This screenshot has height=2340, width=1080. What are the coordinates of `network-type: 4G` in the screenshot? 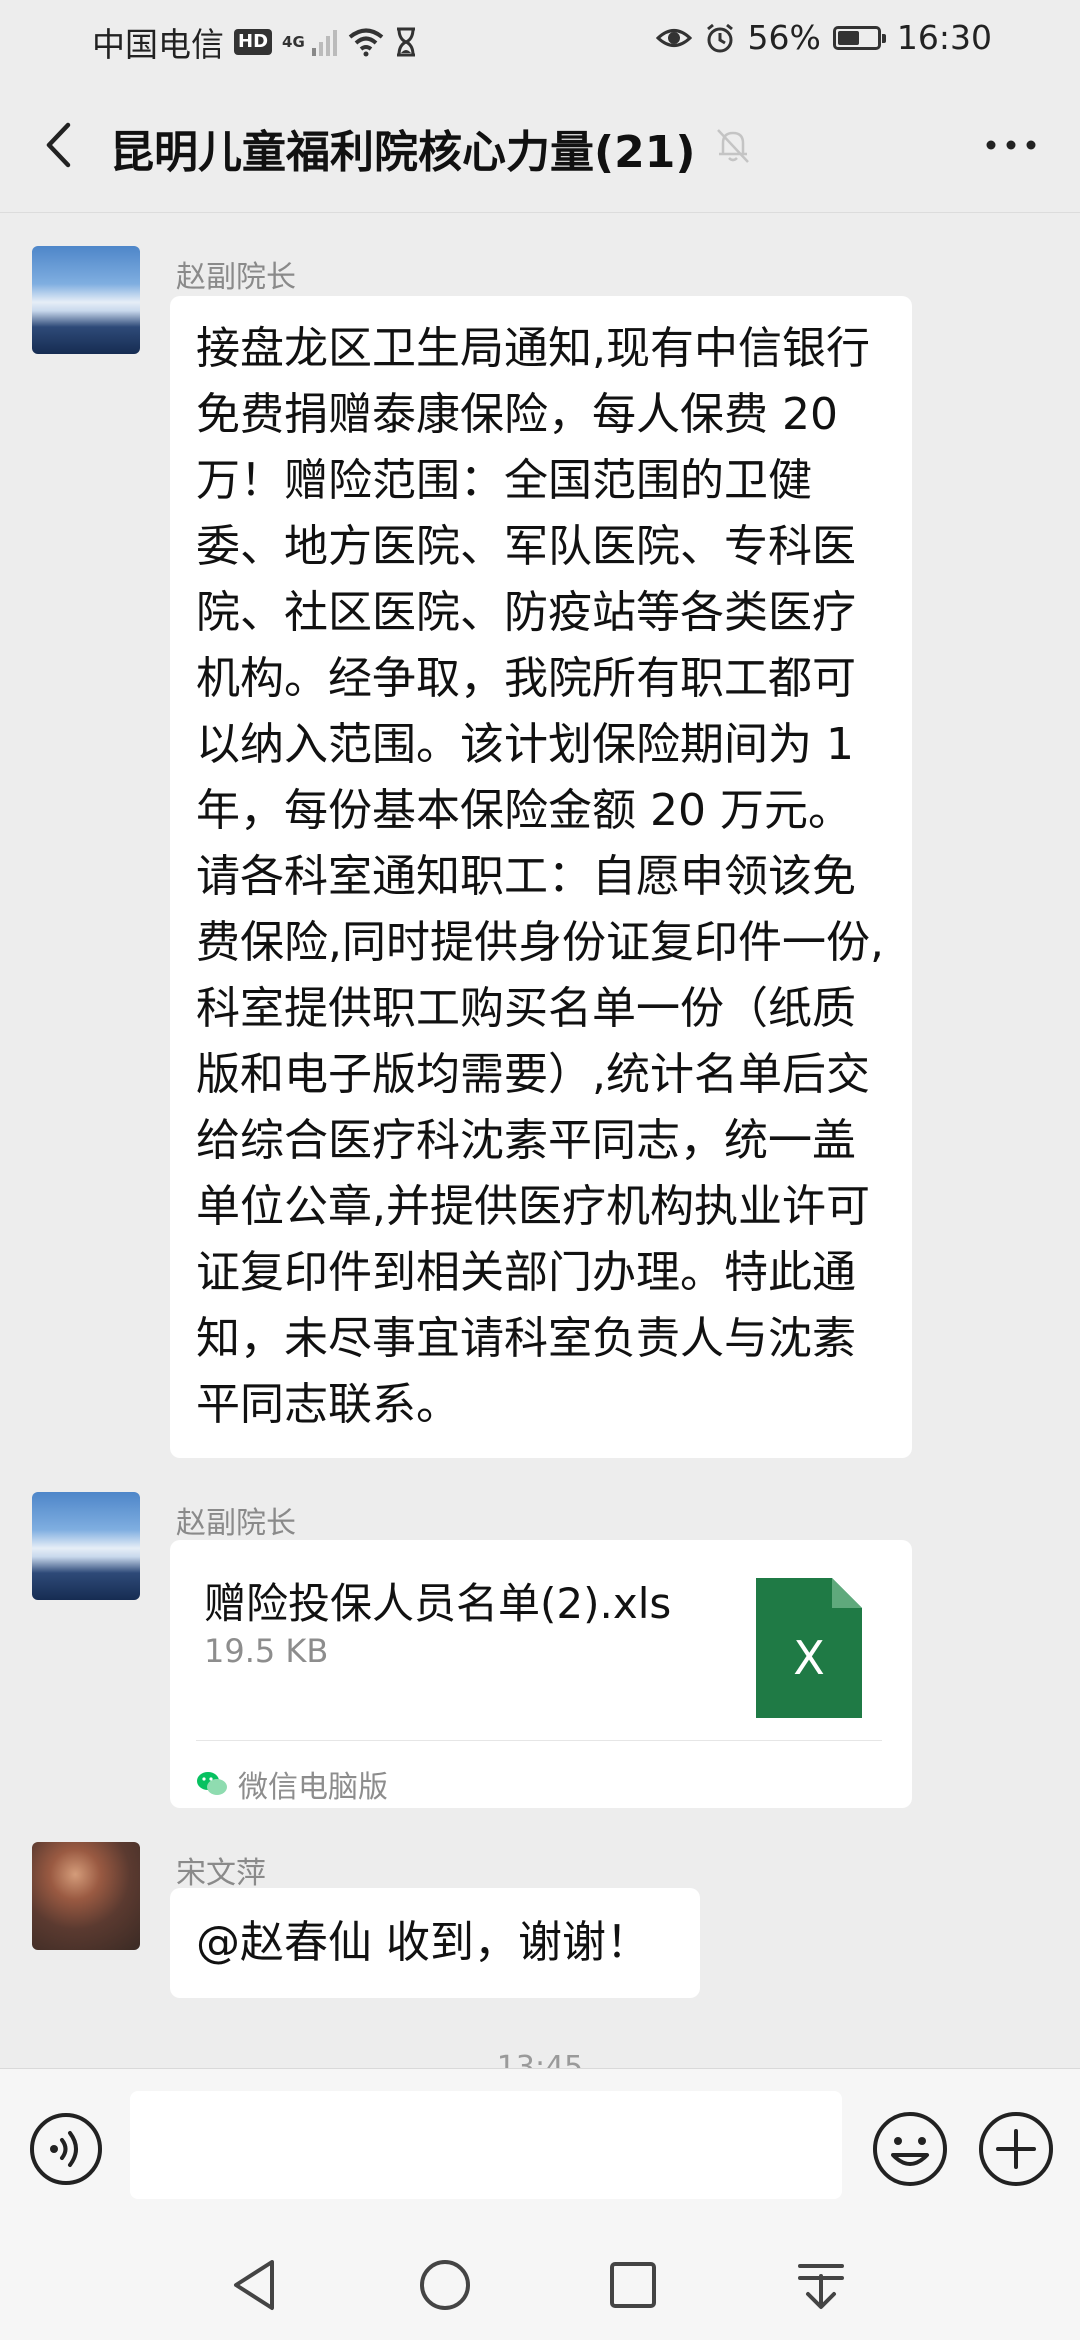 It's located at (293, 42).